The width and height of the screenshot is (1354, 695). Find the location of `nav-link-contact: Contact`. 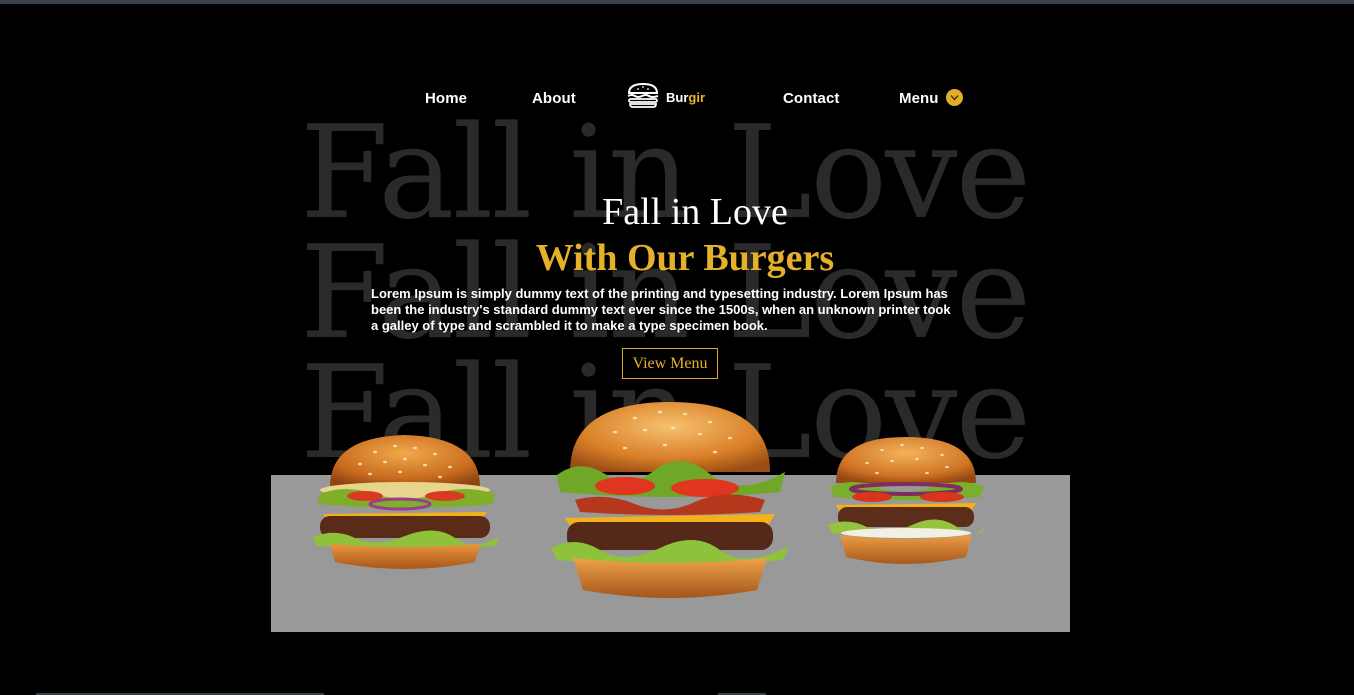

nav-link-contact: Contact is located at coordinates (811, 98).